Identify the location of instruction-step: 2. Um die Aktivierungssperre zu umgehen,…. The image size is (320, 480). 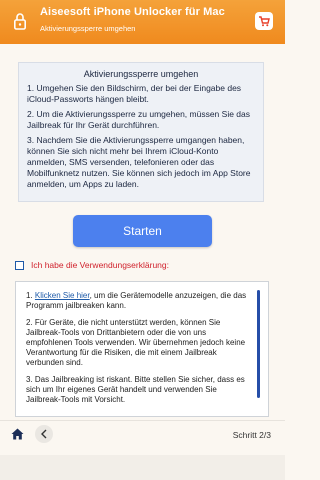
(139, 119).